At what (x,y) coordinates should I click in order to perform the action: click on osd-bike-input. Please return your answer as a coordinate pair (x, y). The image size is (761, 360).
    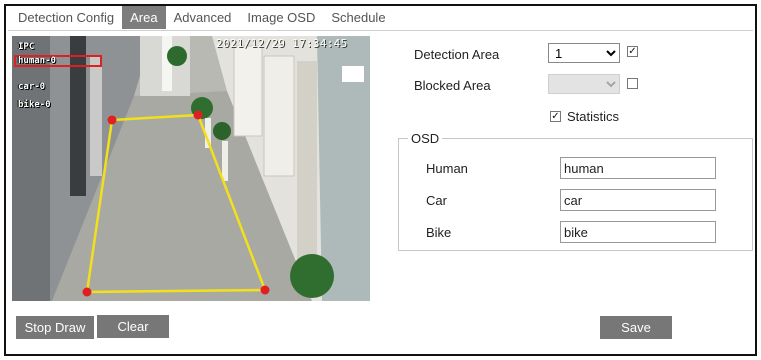
    Looking at the image, I should click on (638, 232).